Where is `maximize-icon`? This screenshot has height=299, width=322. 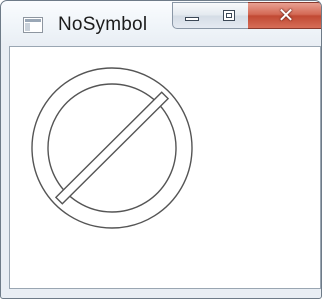 maximize-icon is located at coordinates (229, 15).